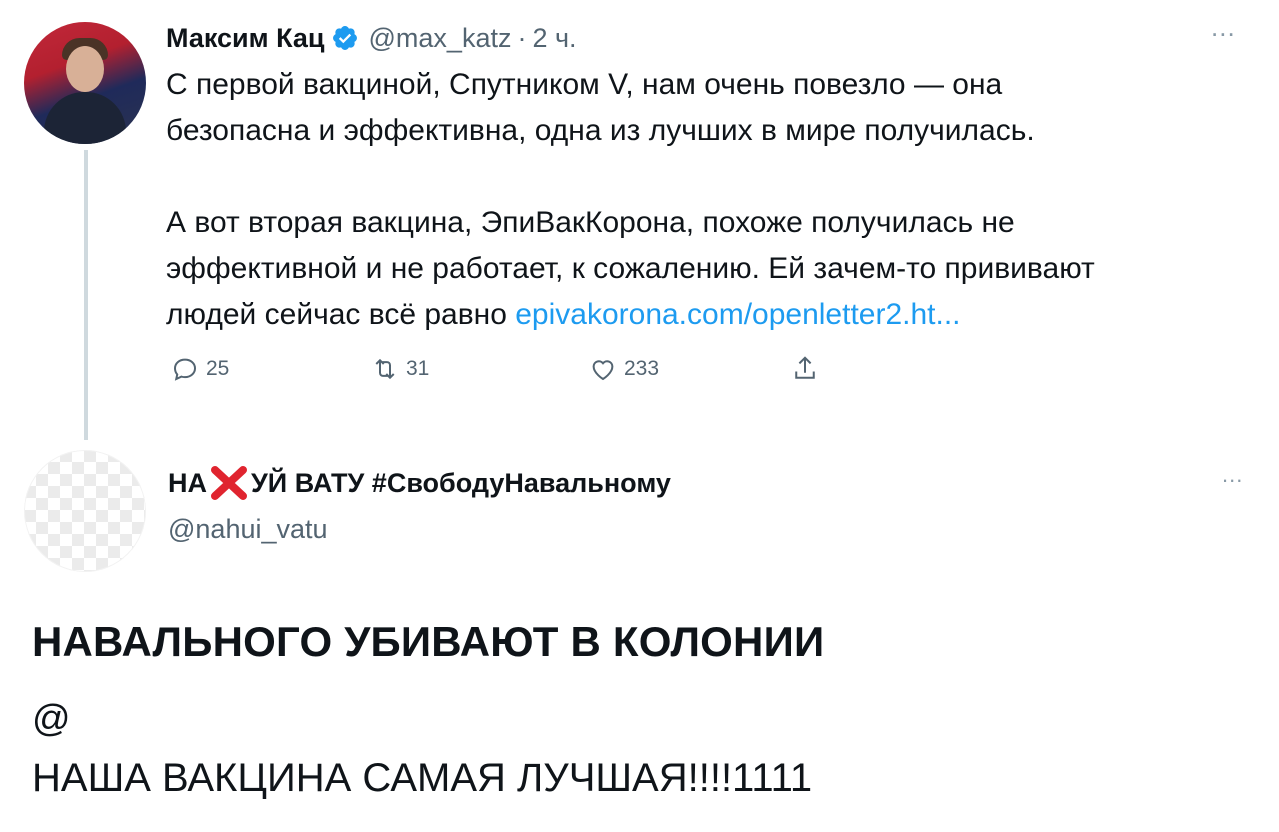  Describe the element at coordinates (554, 38) in the screenshot. I see `timestamp: 2 ч.` at that location.